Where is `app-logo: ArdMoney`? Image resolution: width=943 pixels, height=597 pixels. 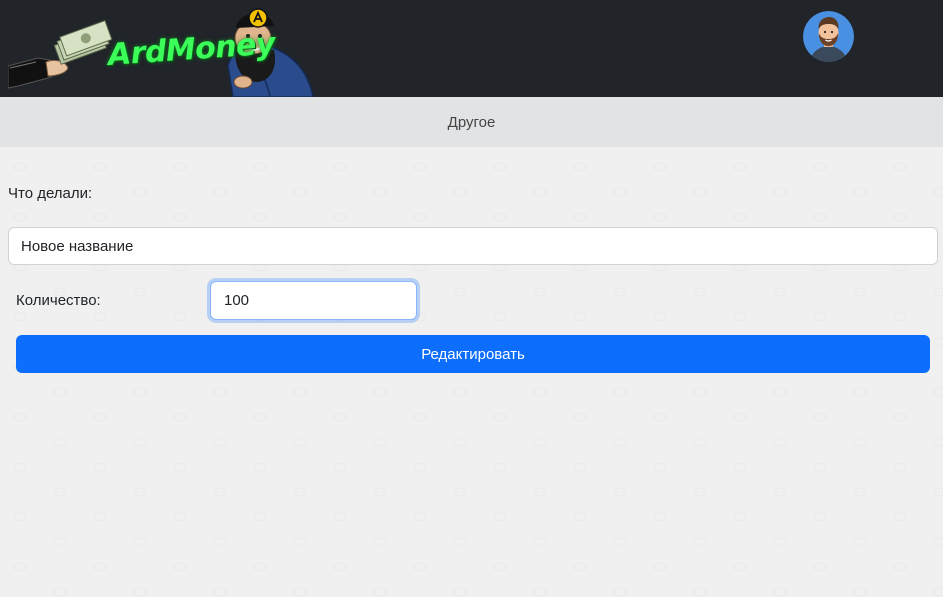
app-logo: ArdMoney is located at coordinates (162, 52).